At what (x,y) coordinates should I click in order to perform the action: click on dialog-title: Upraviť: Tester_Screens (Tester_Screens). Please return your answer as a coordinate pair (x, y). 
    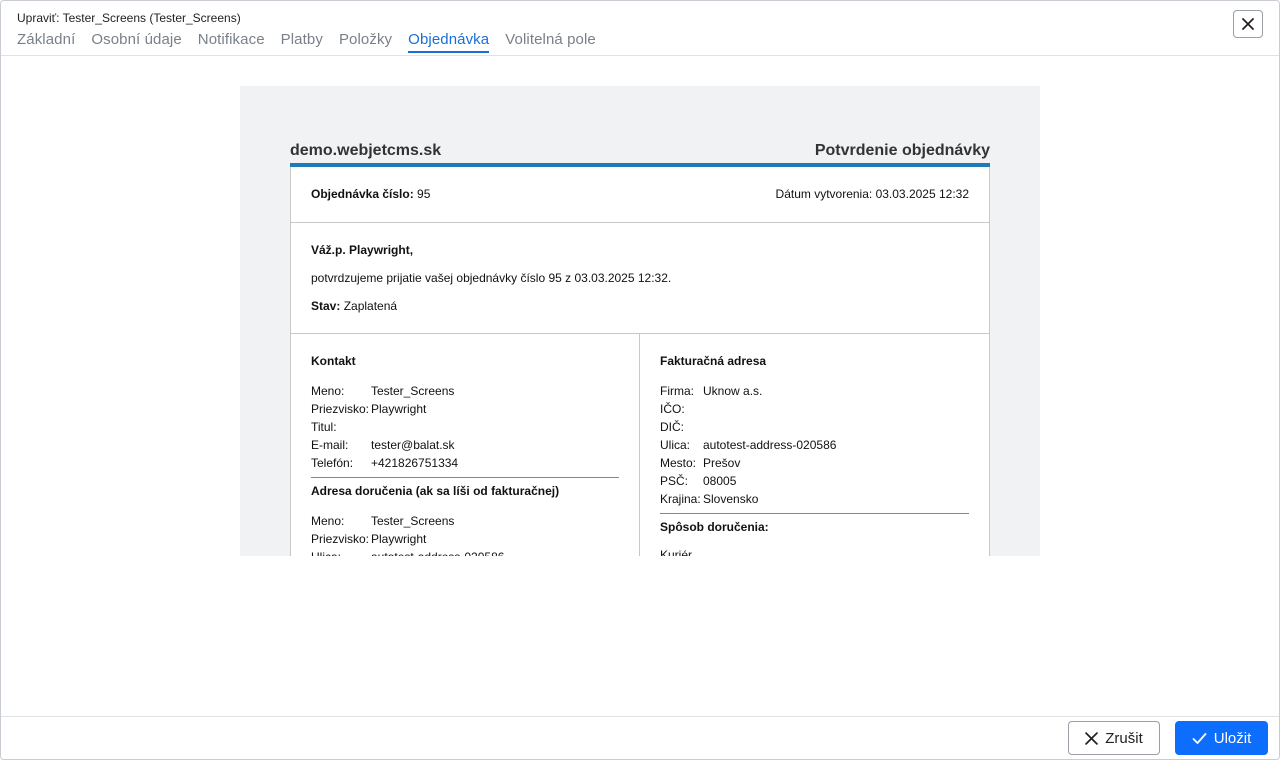
    Looking at the image, I should click on (129, 18).